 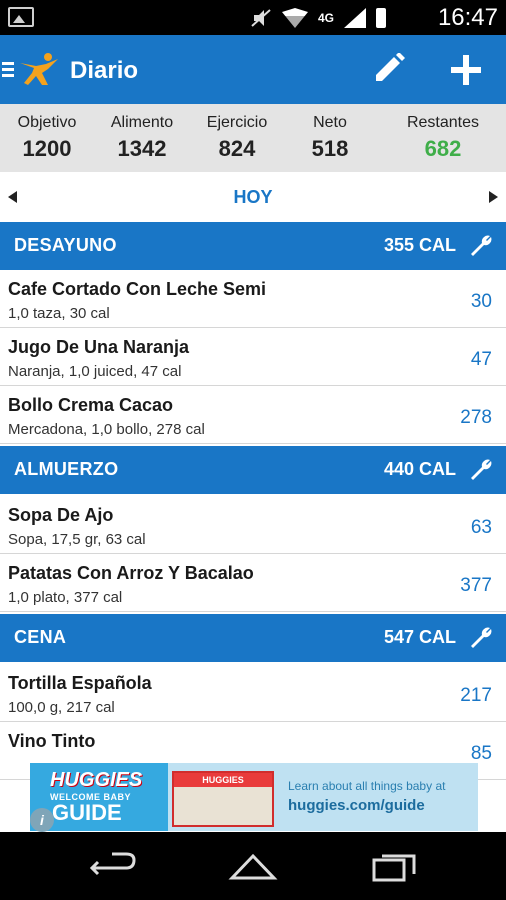 I want to click on food-calories: 278, so click(x=476, y=417).